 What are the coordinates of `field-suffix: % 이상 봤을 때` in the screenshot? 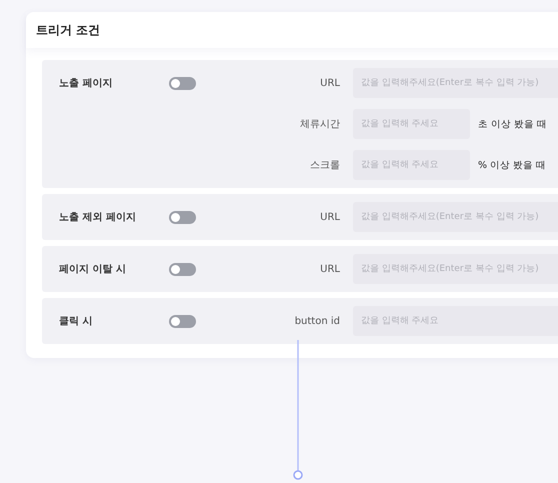 It's located at (512, 165).